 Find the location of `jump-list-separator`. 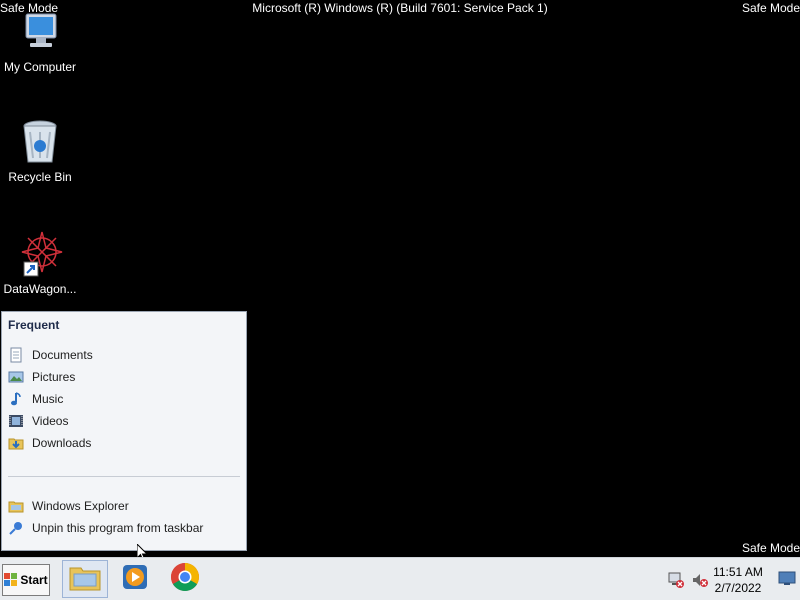

jump-list-separator is located at coordinates (124, 476).